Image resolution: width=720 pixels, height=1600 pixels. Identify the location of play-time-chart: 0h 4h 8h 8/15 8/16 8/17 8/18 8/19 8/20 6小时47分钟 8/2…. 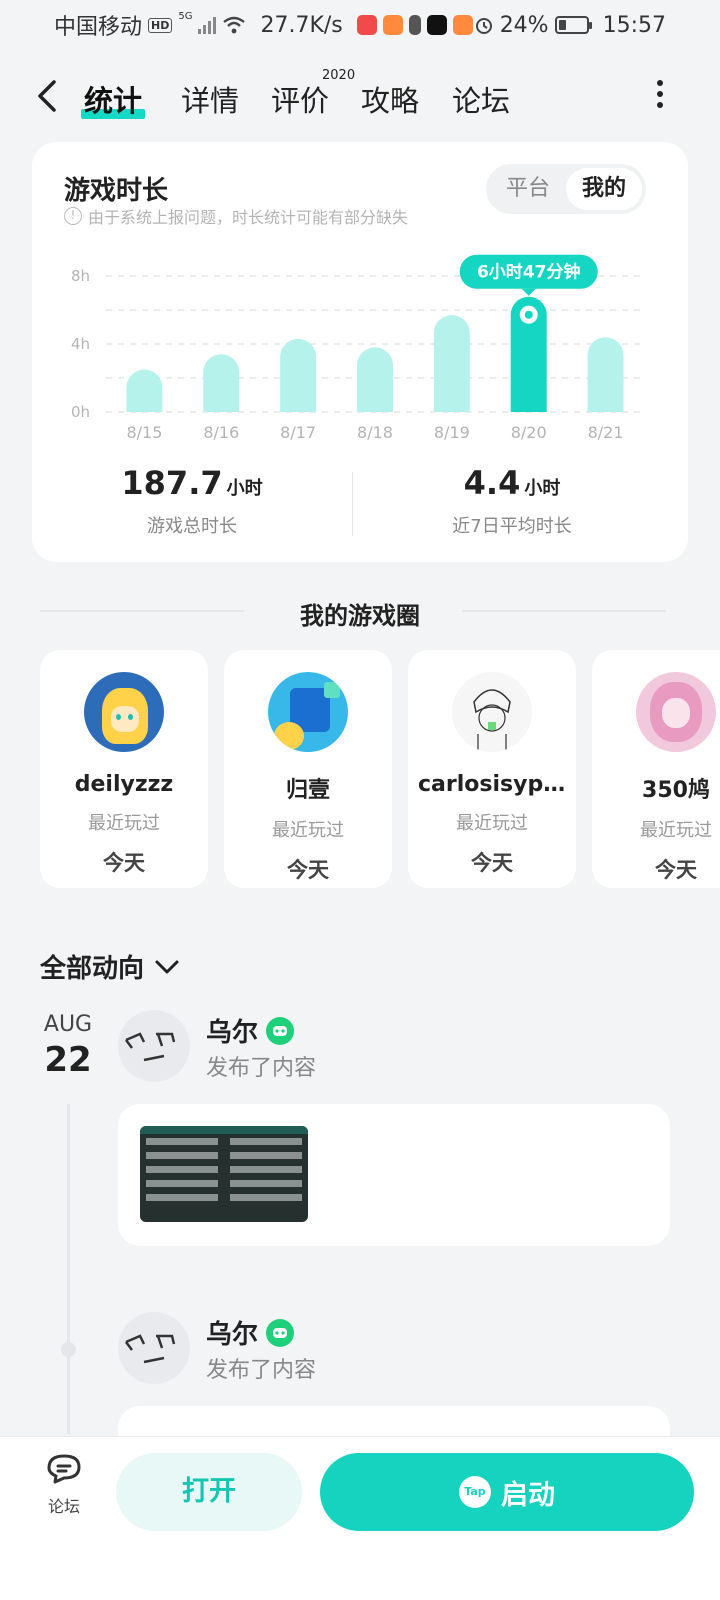
(360, 358).